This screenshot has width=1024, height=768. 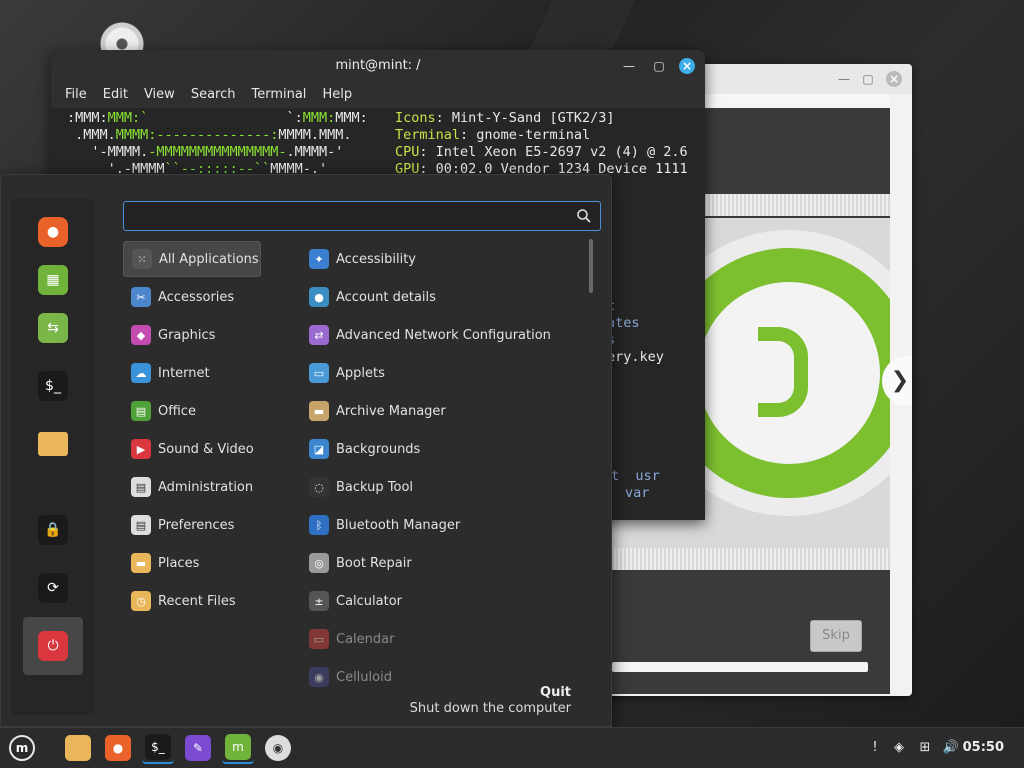 I want to click on menu-help: Help, so click(x=337, y=95).